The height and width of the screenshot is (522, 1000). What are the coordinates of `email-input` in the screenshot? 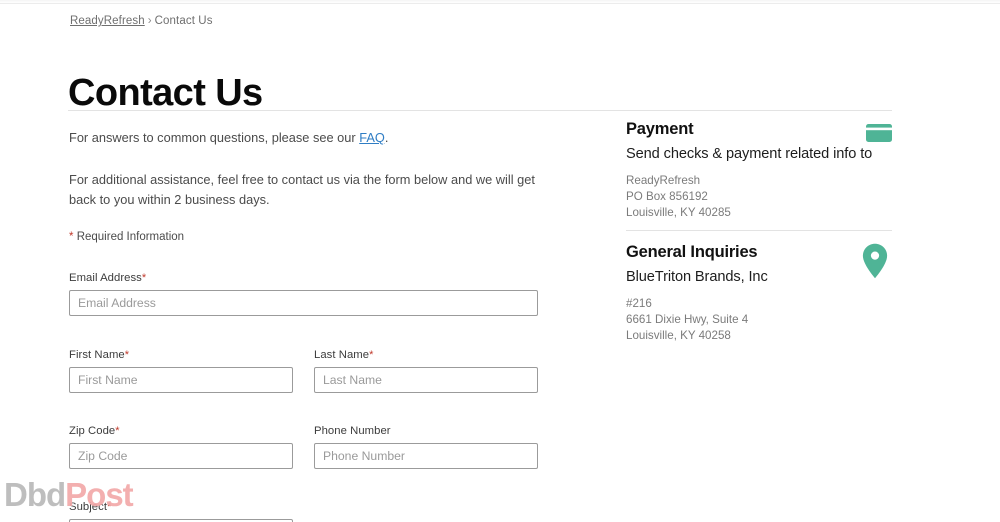 It's located at (303, 303).